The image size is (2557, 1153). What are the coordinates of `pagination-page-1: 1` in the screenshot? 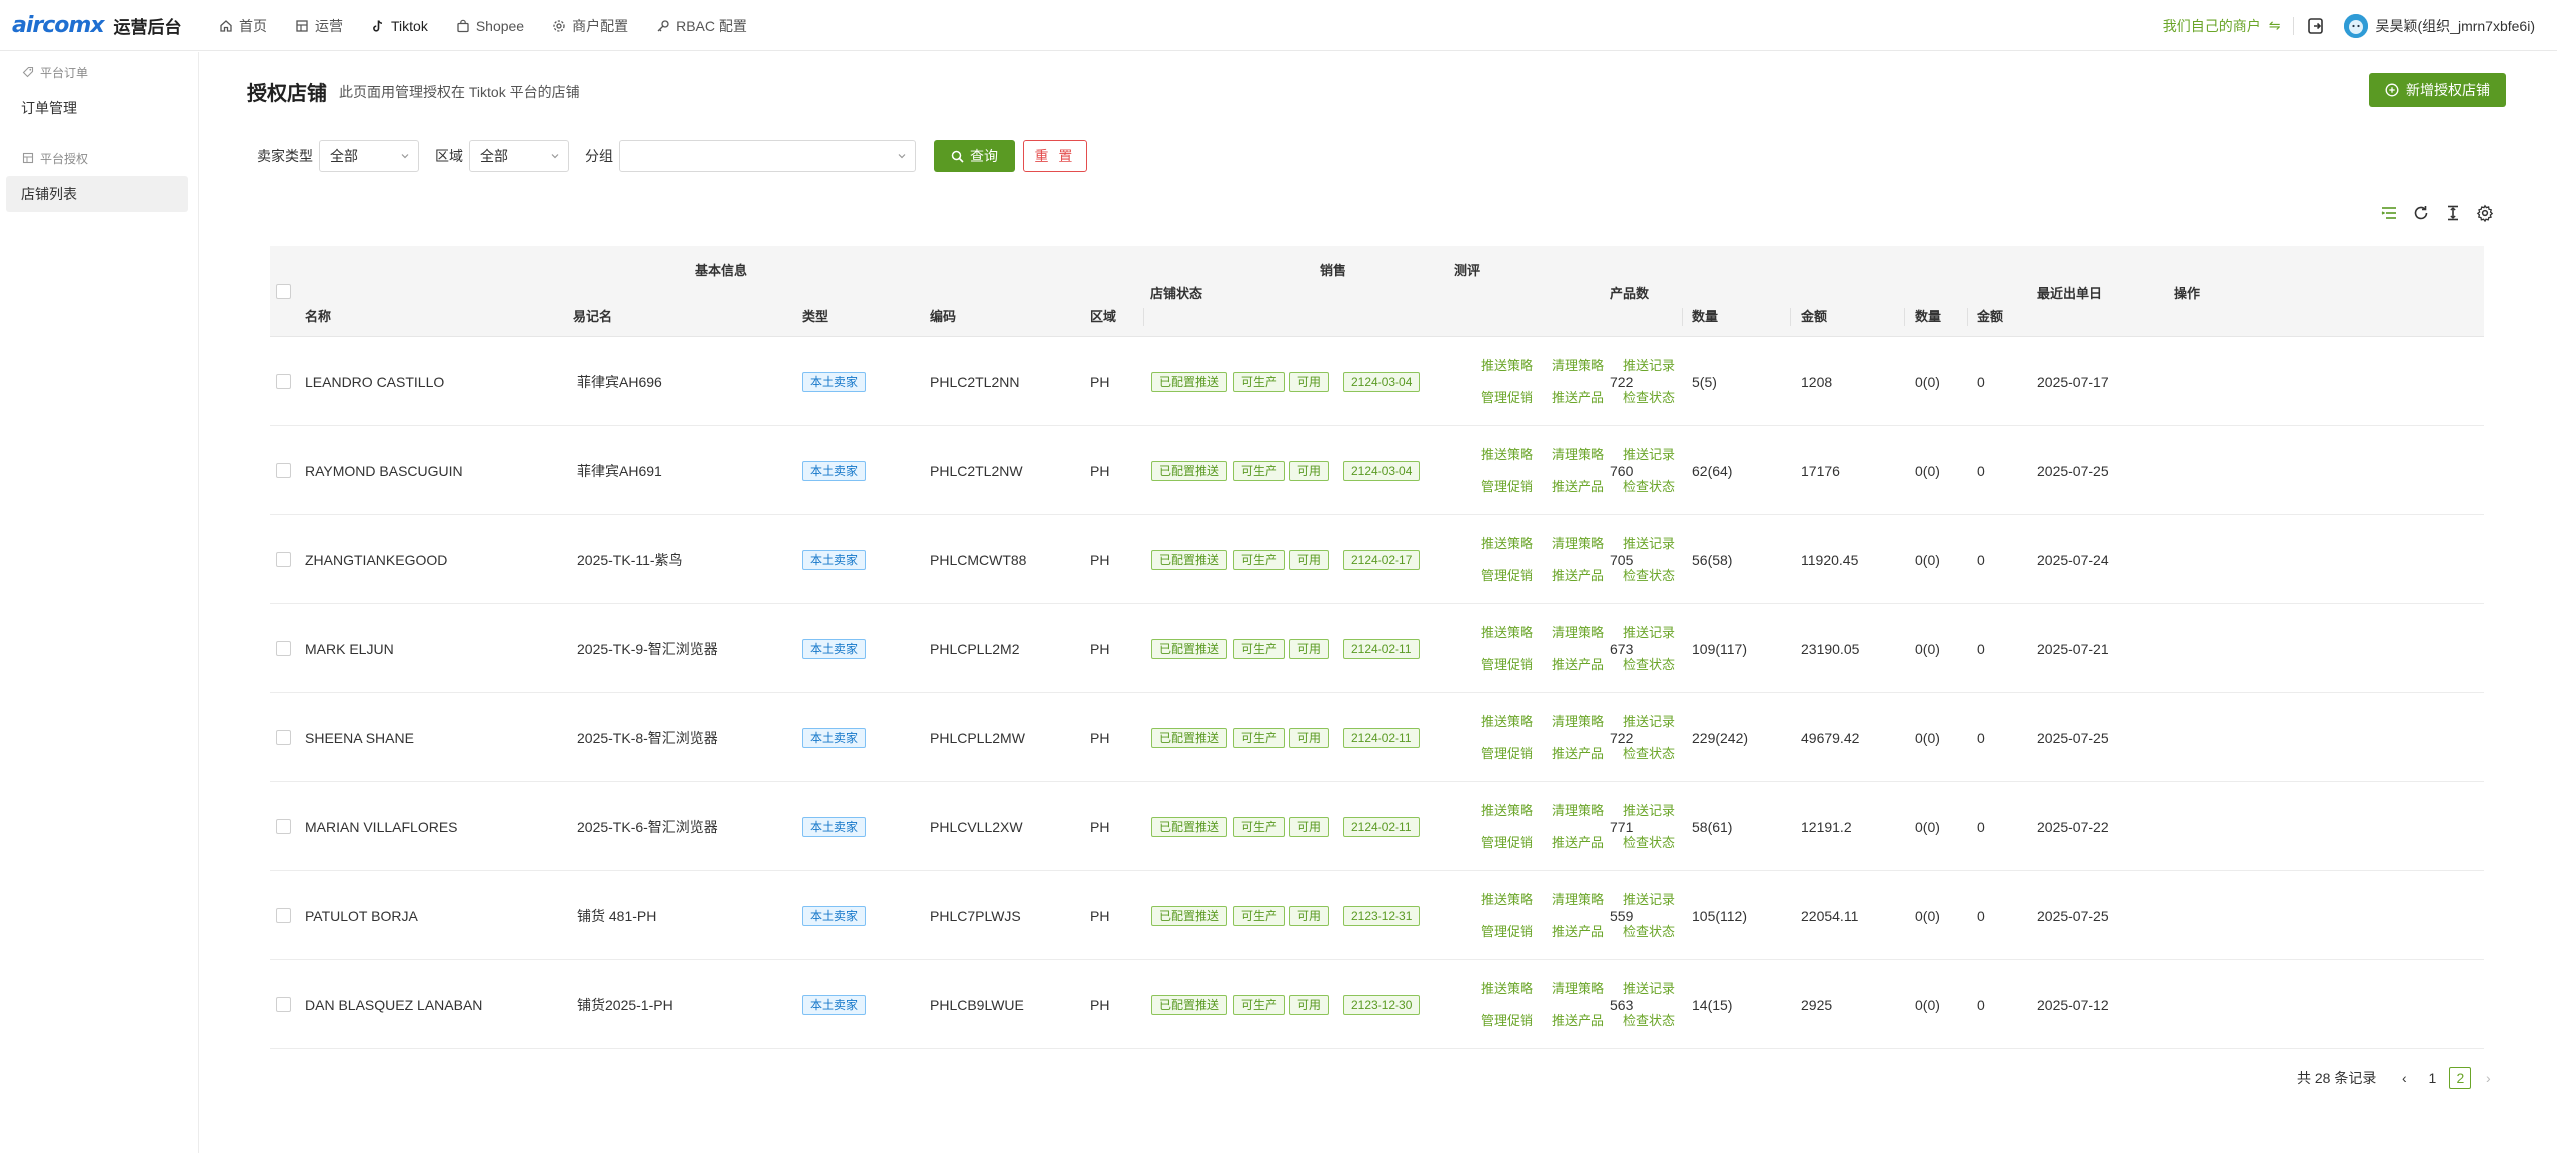 It's located at (2432, 1078).